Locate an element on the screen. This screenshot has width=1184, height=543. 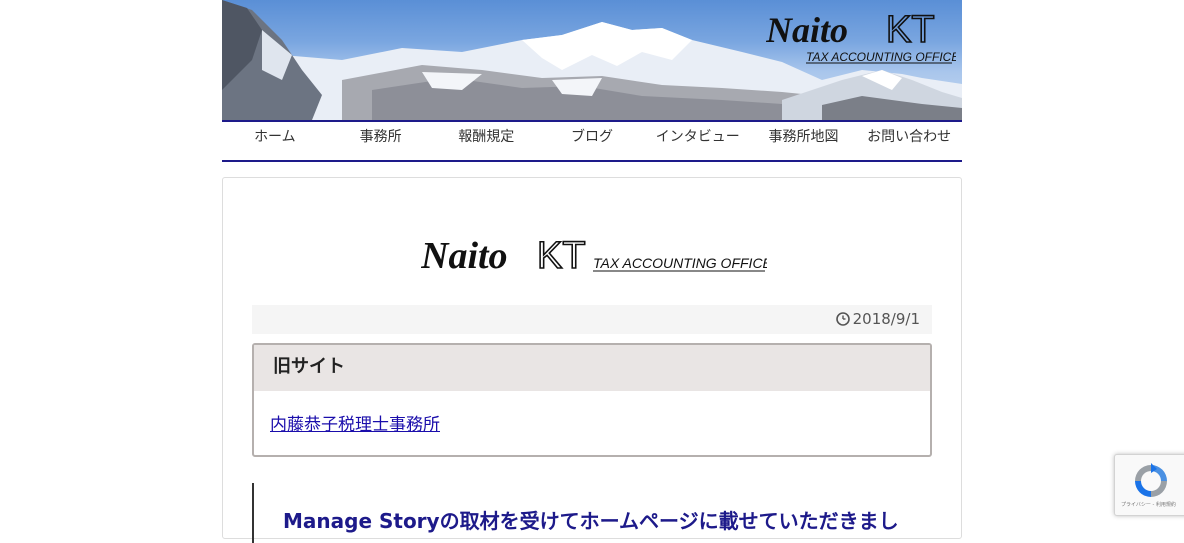
header-logo-sub-text: TAX ACCOUNTING OFFICE is located at coordinates (881, 57).